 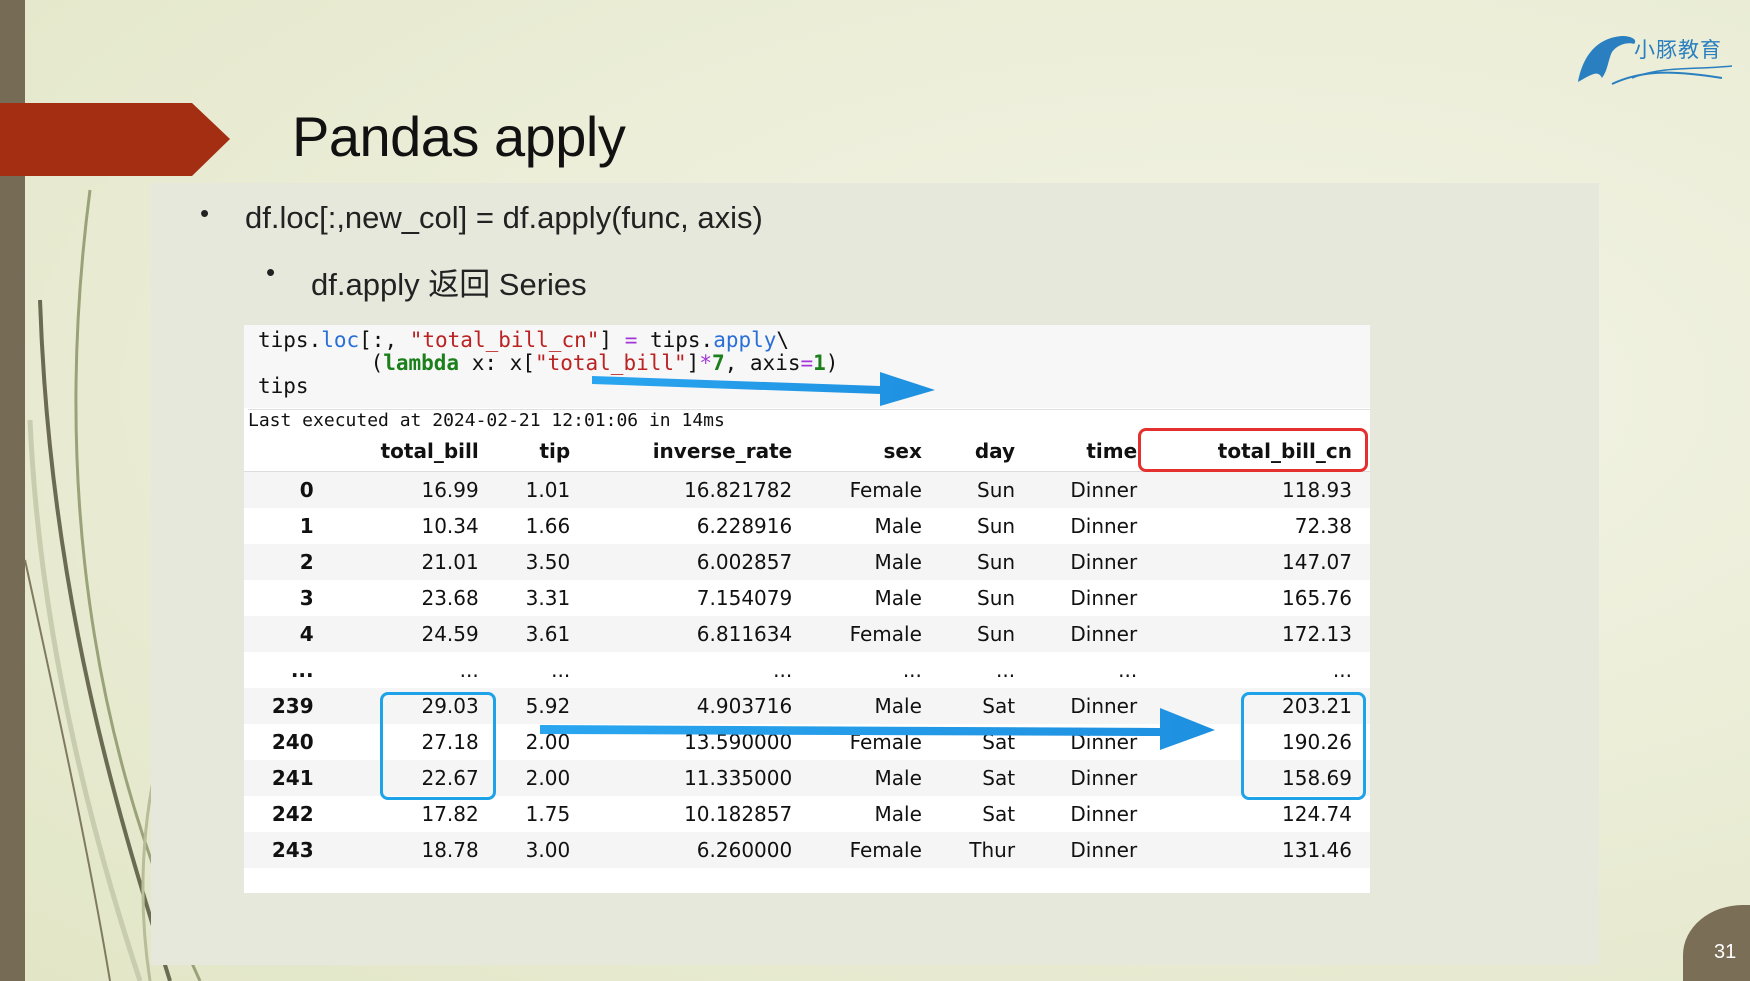 I want to click on table-row: 242 17.82 1.75 10.182857 Male Sat Dinner 124.74, so click(x=807, y=814).